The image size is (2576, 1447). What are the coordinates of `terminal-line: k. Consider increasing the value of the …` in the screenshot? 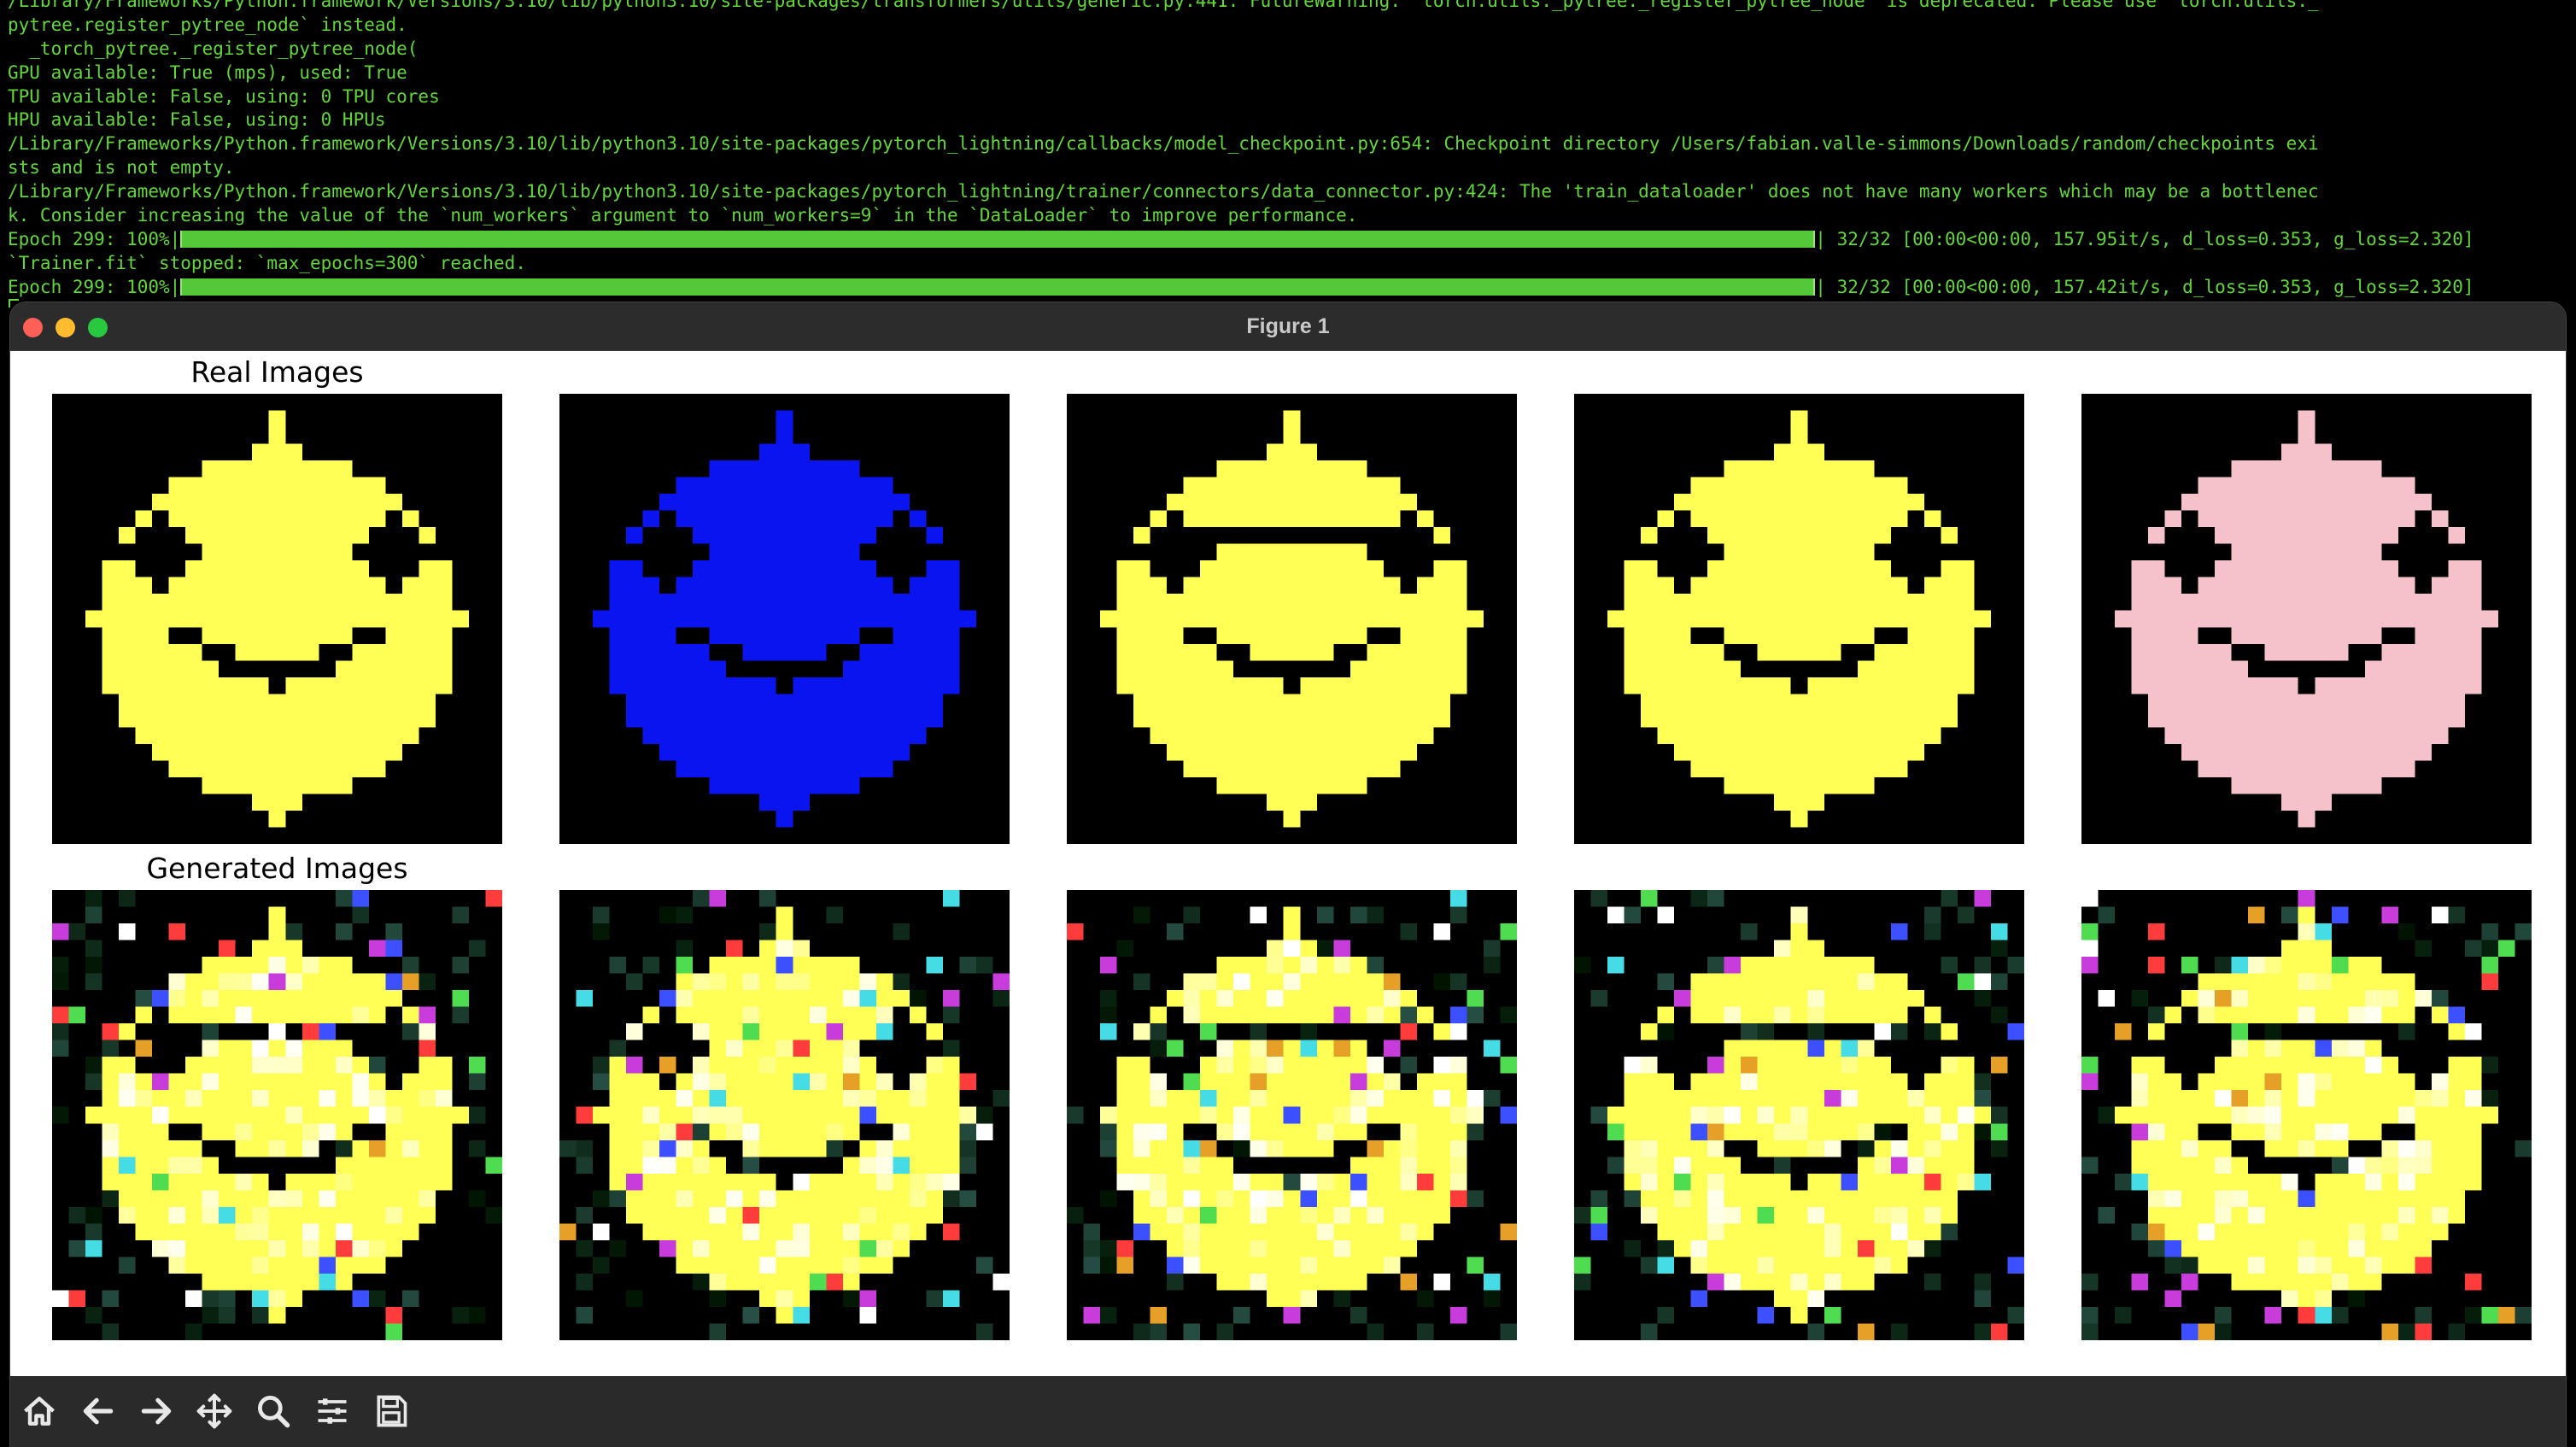 It's located at (683, 215).